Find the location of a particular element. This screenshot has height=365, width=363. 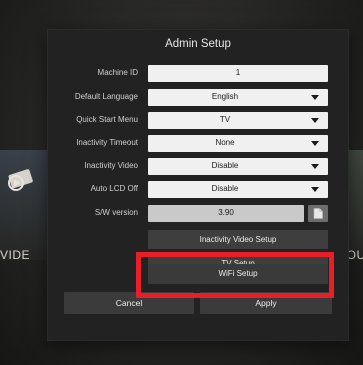

inactivity-video-label: Inactivity Video is located at coordinates (111, 165).